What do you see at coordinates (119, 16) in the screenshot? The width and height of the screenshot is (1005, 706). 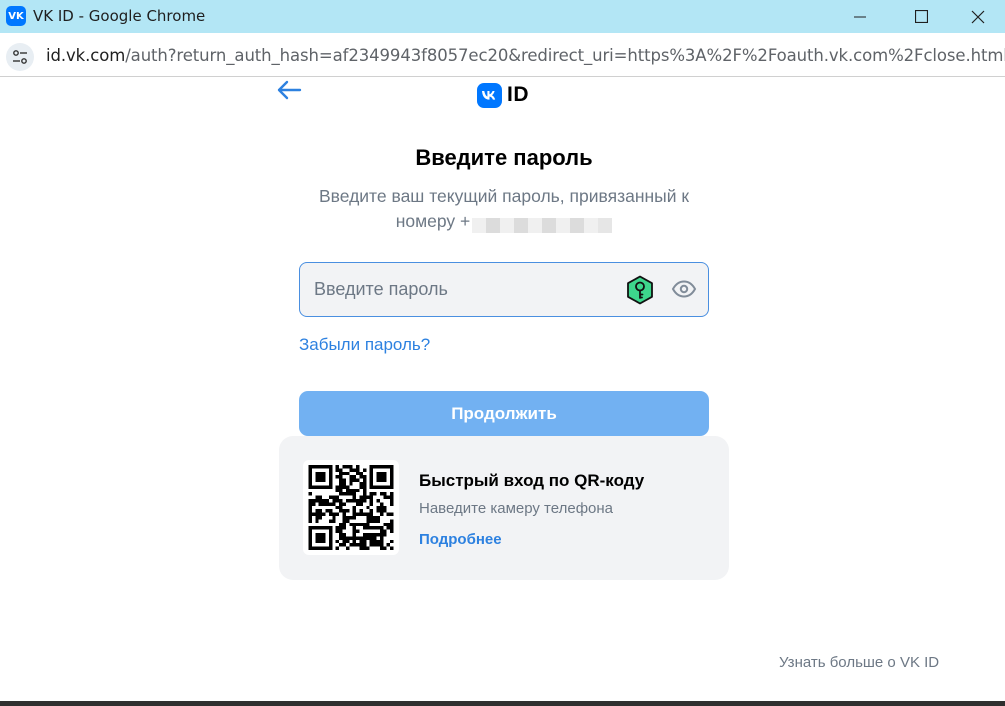 I see `window-title: VK ID - Google Chrome` at bounding box center [119, 16].